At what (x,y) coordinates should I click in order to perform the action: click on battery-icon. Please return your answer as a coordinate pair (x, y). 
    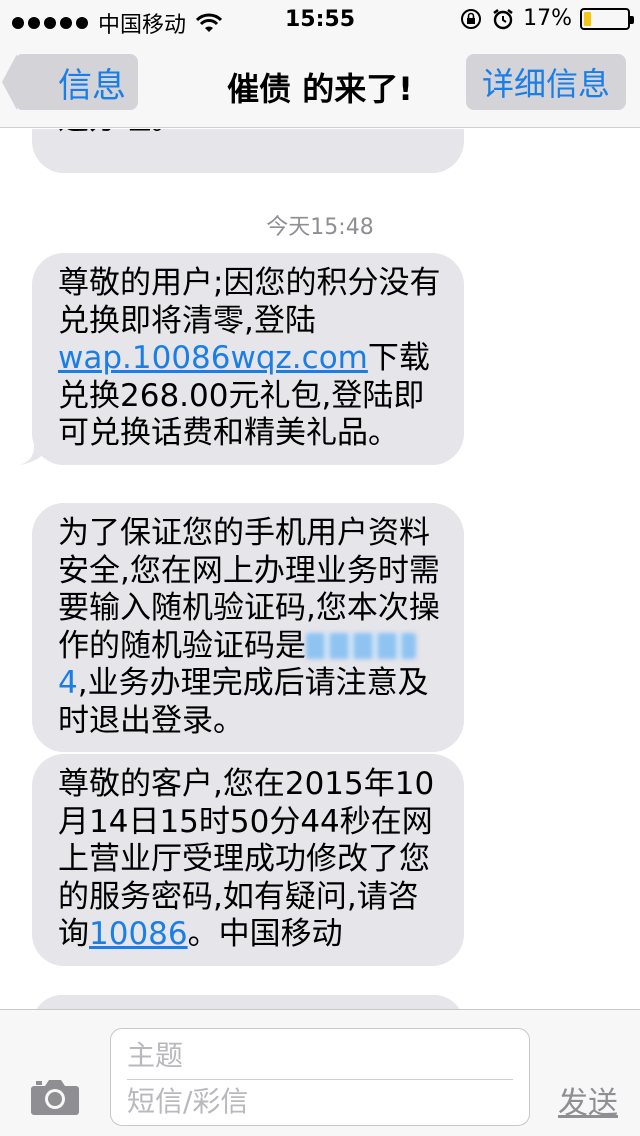
    Looking at the image, I should click on (607, 18).